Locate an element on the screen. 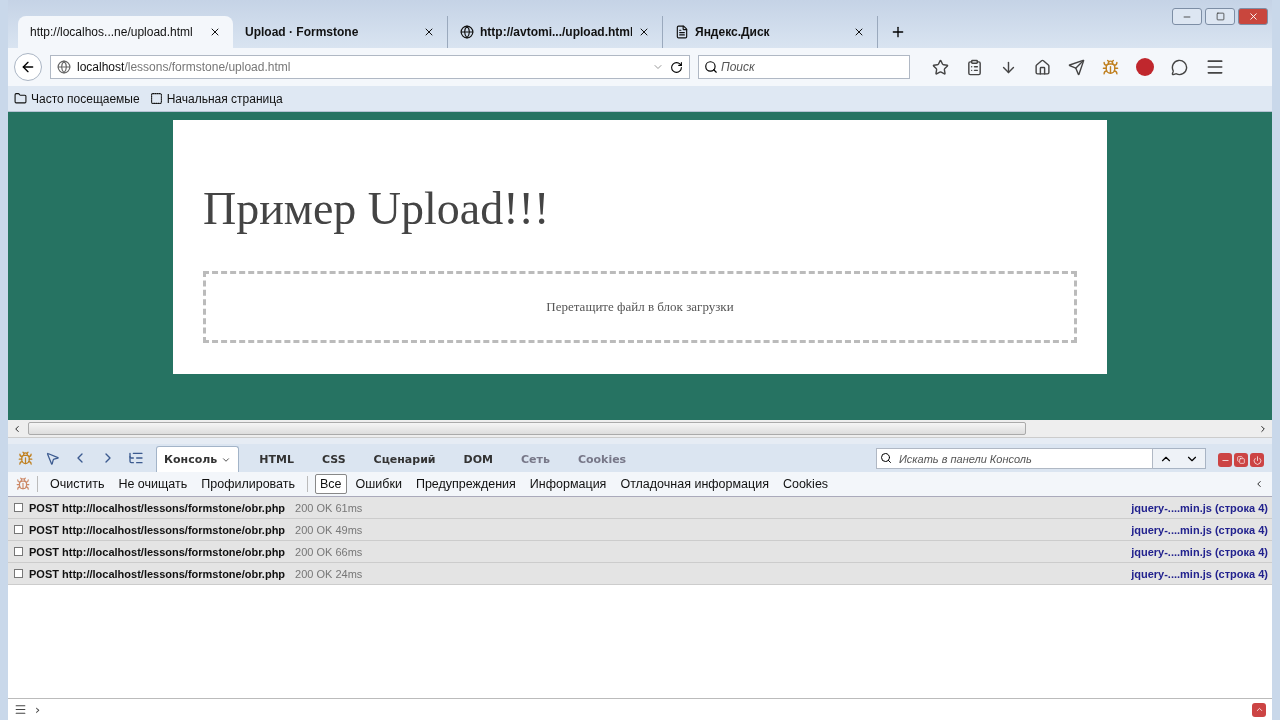 This screenshot has width=1280, height=720. toolbar-button: Профилировать is located at coordinates (248, 484).